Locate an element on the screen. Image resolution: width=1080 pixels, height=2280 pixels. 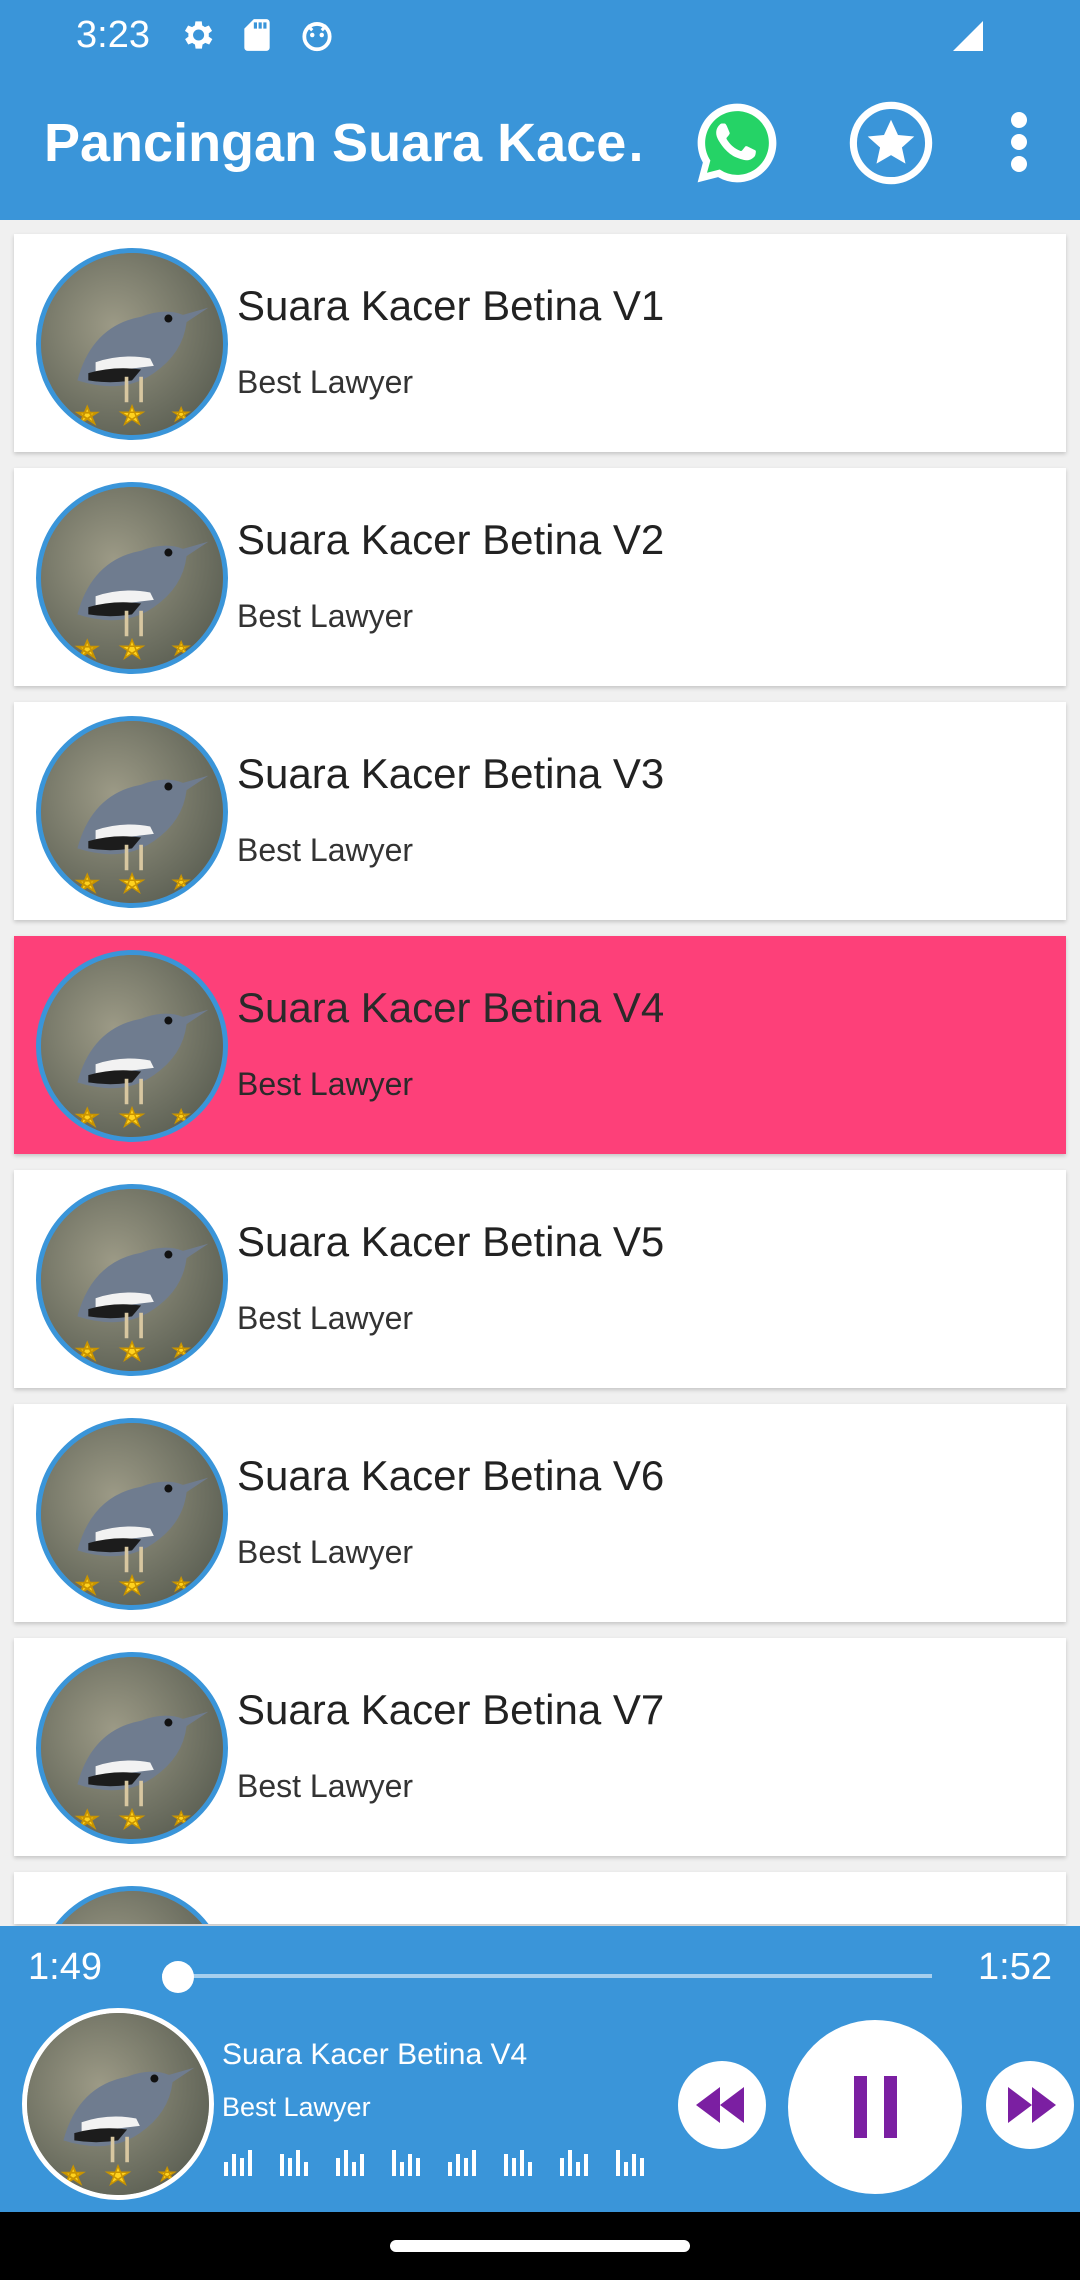
list-item: Suara Kacer Betina V6 Best Lawyer is located at coordinates (540, 1513).